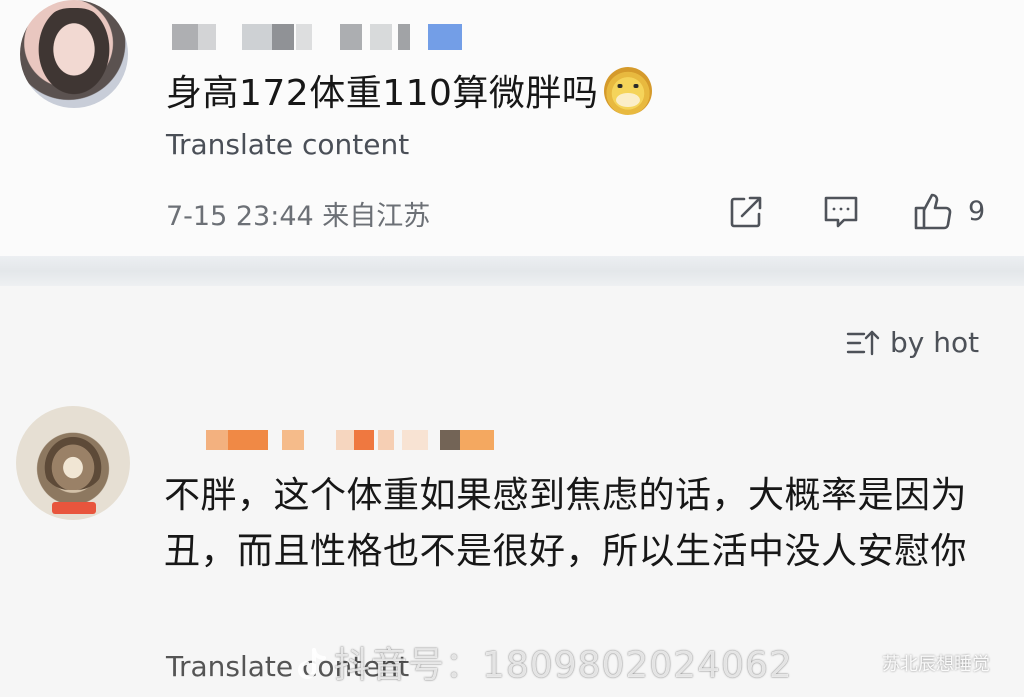  I want to click on comment-meta: 7-15 23:44 来自江苏, so click(298, 213).